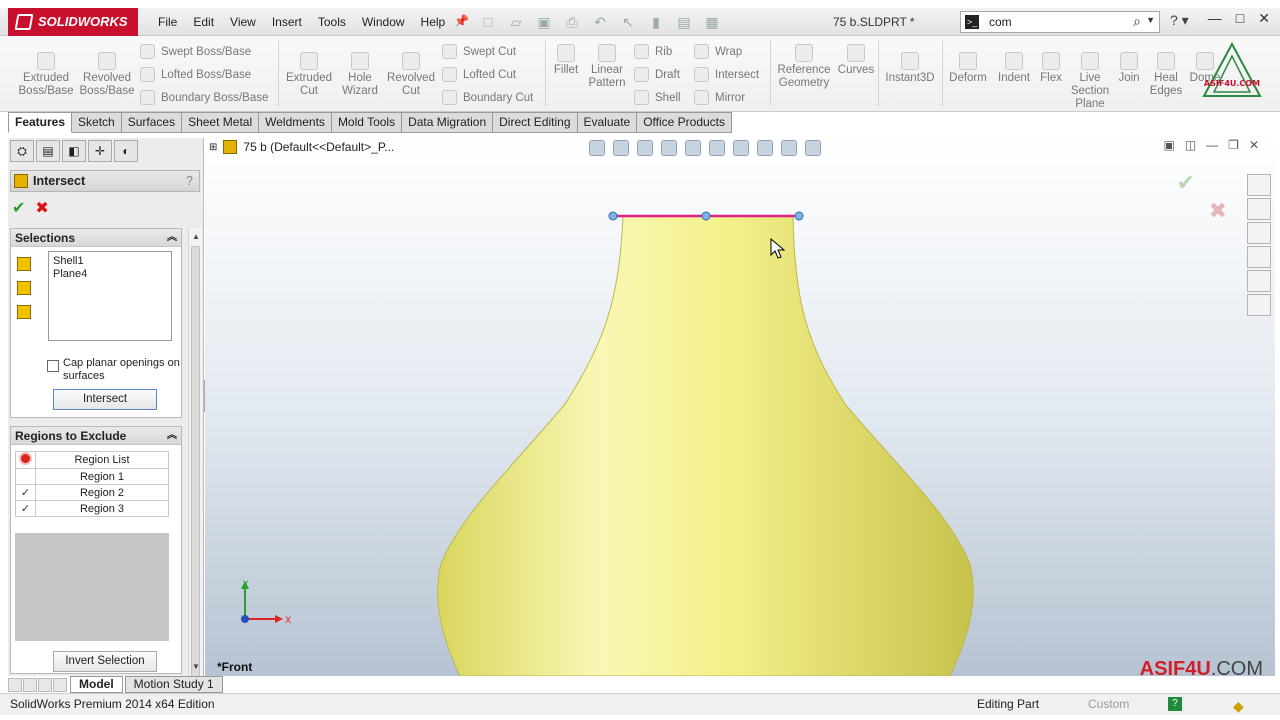  Describe the element at coordinates (73, 22) in the screenshot. I see `solidworks-logo: SOLIDWORKS` at that location.